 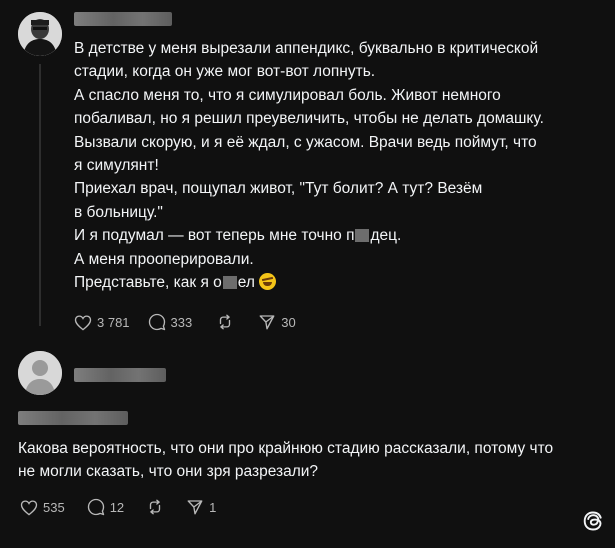 I want to click on rofl-emoji-icon, so click(x=267, y=282).